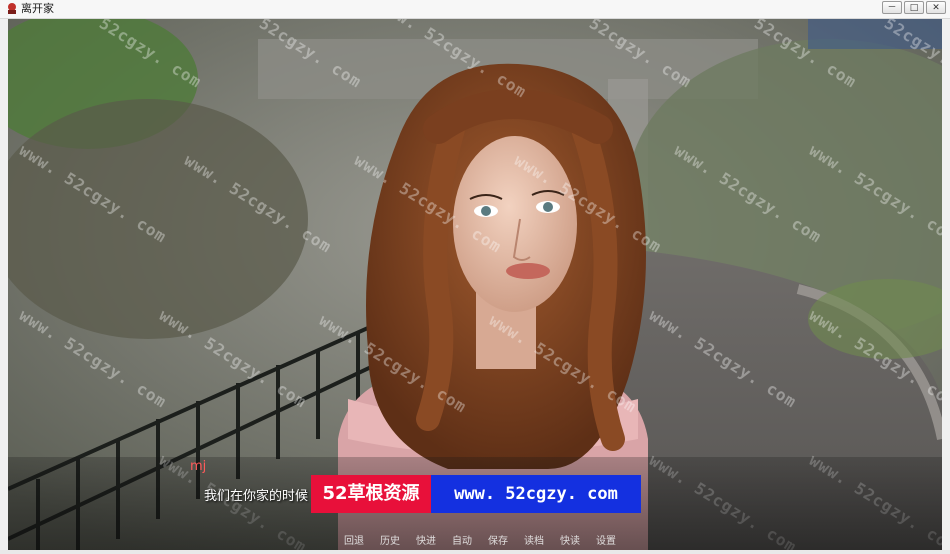  I want to click on menu-back: 回退, so click(354, 539).